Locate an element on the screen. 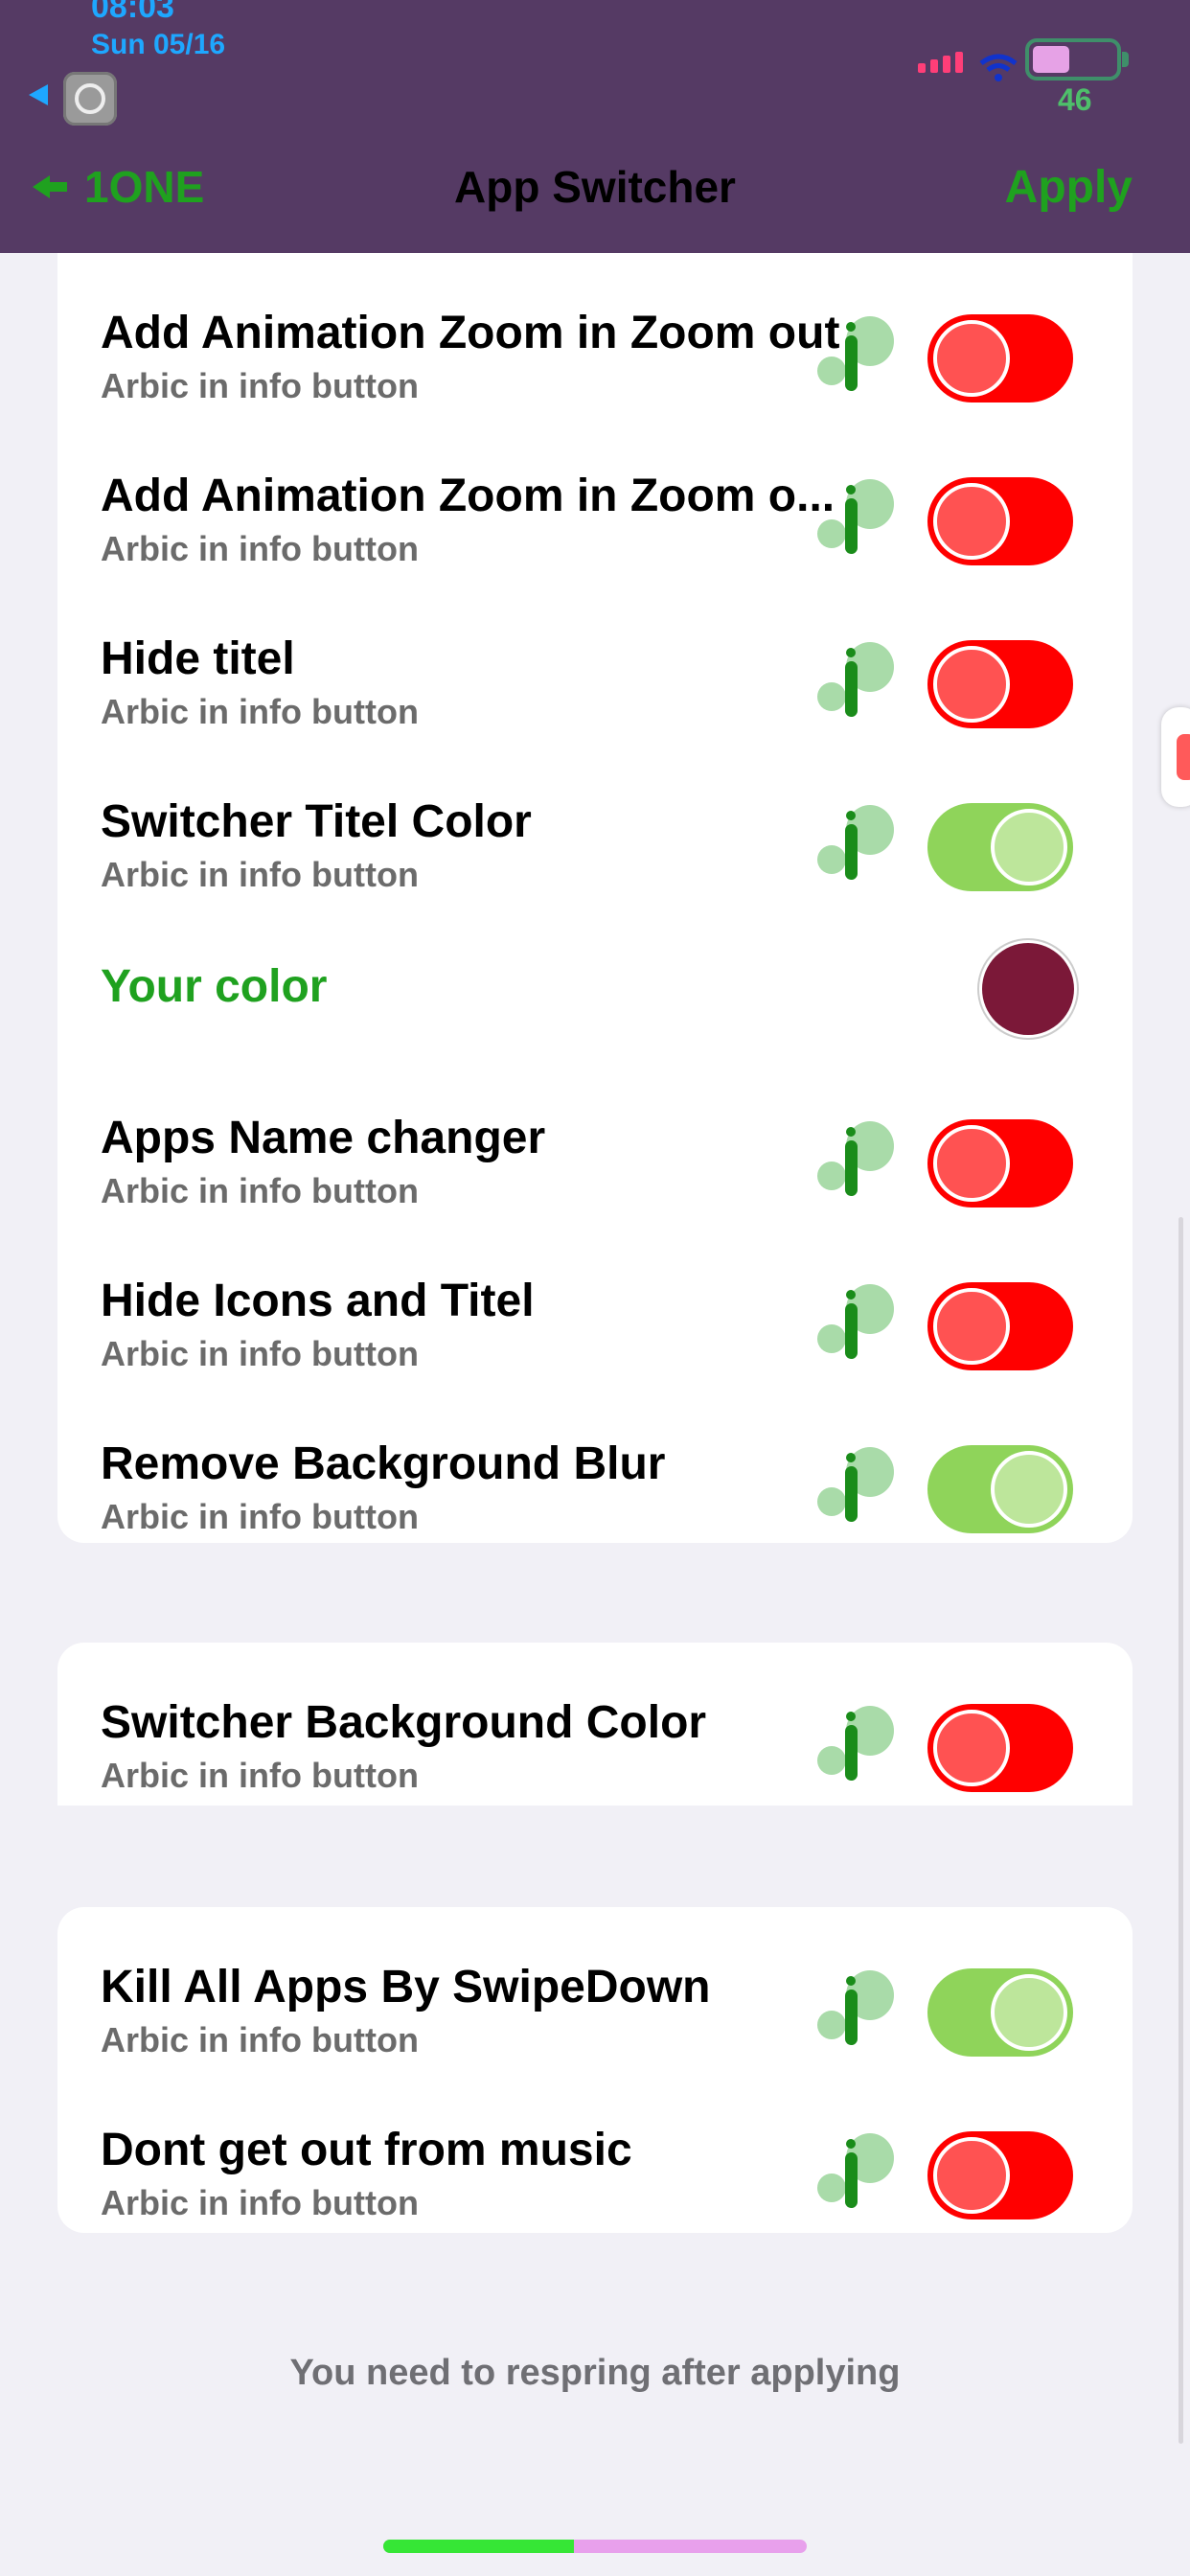 This screenshot has height=2576, width=1190. status-time: 08:03 is located at coordinates (132, 12).